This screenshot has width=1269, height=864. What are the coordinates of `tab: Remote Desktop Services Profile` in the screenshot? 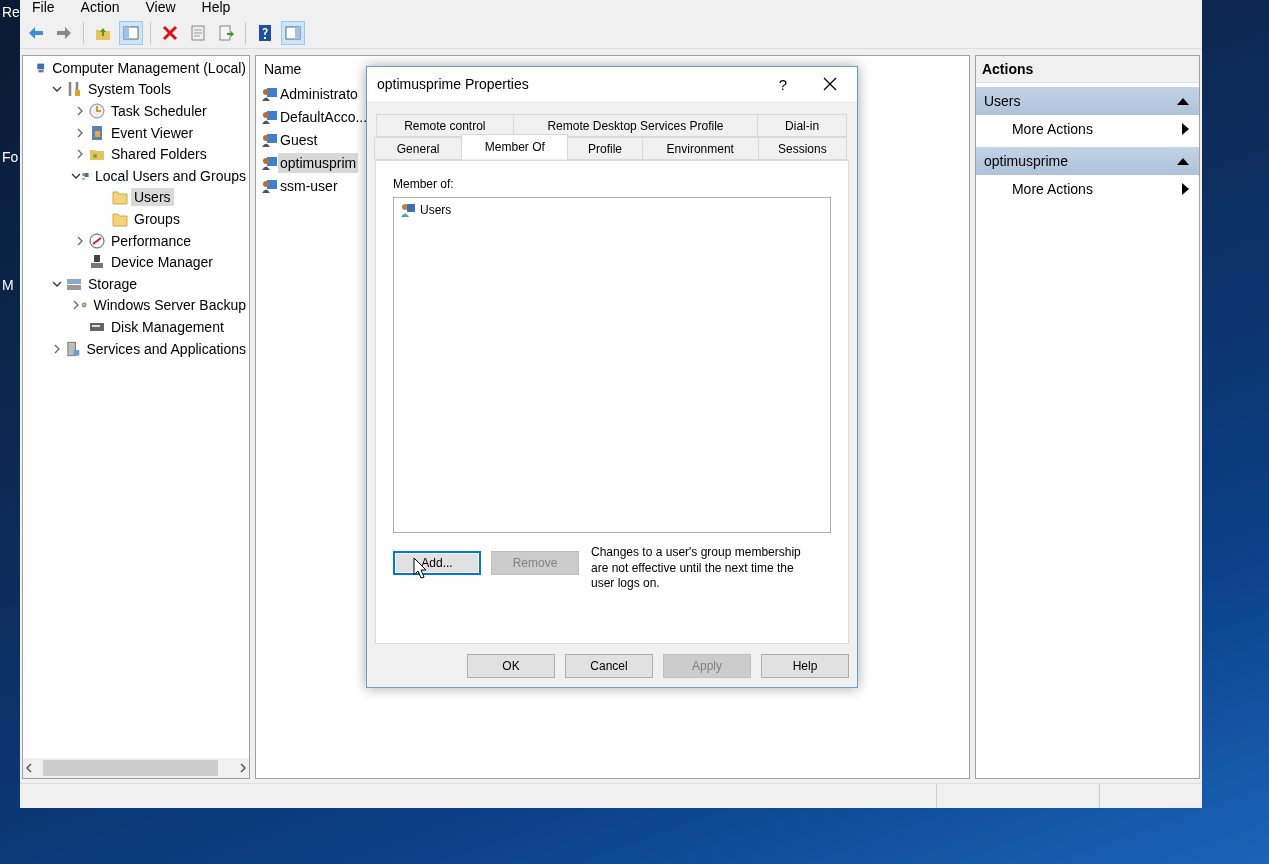 It's located at (635, 125).